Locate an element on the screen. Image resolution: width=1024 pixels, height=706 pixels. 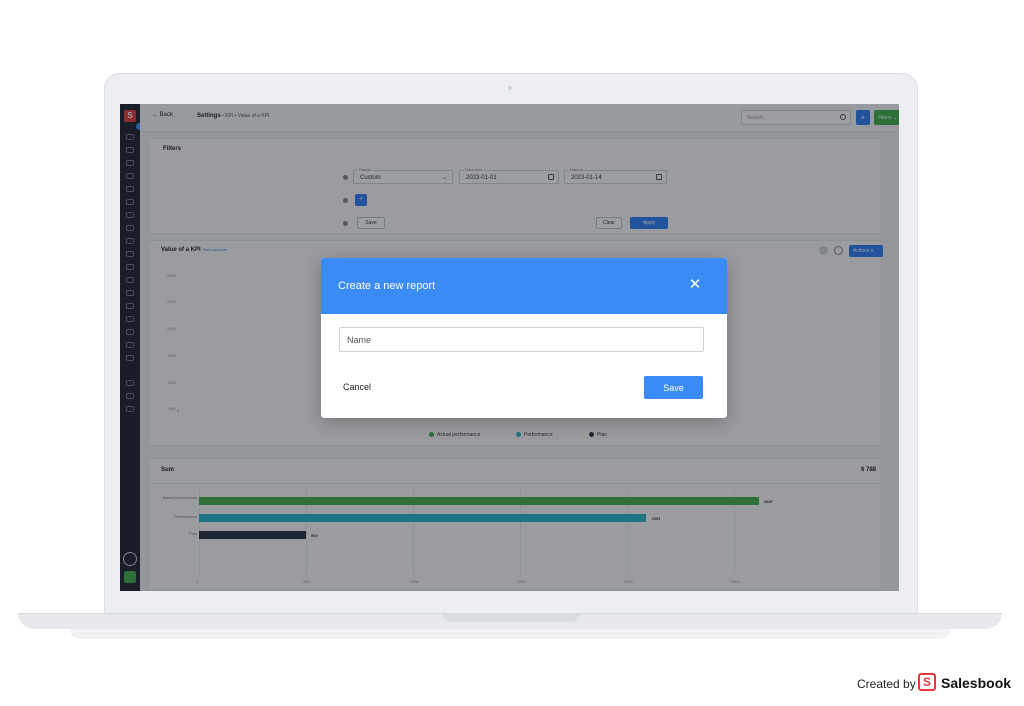
laptop-notch is located at coordinates (511, 617).